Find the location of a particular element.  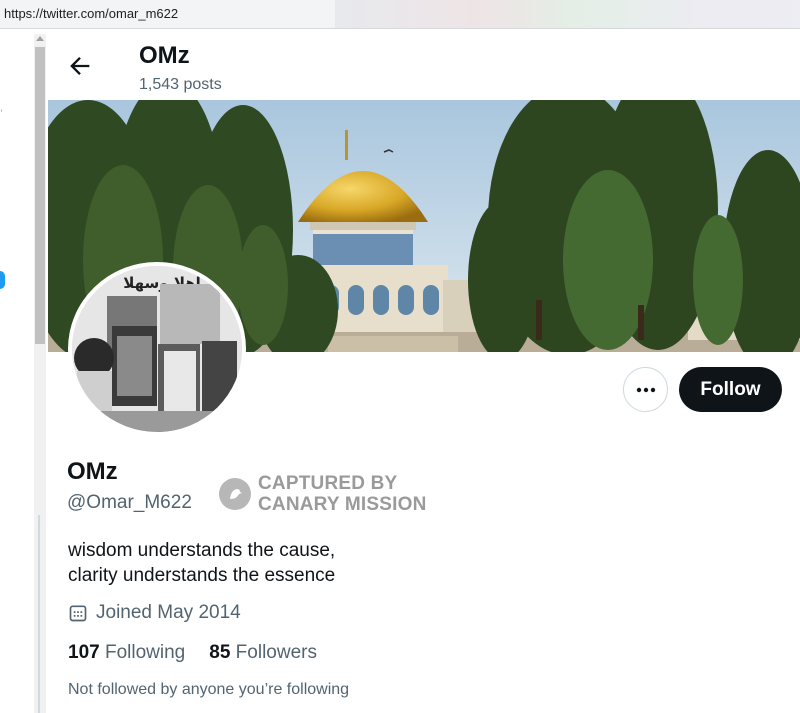

browser-url-bar: https://twitter.com/omar_m622 is located at coordinates (400, 14).